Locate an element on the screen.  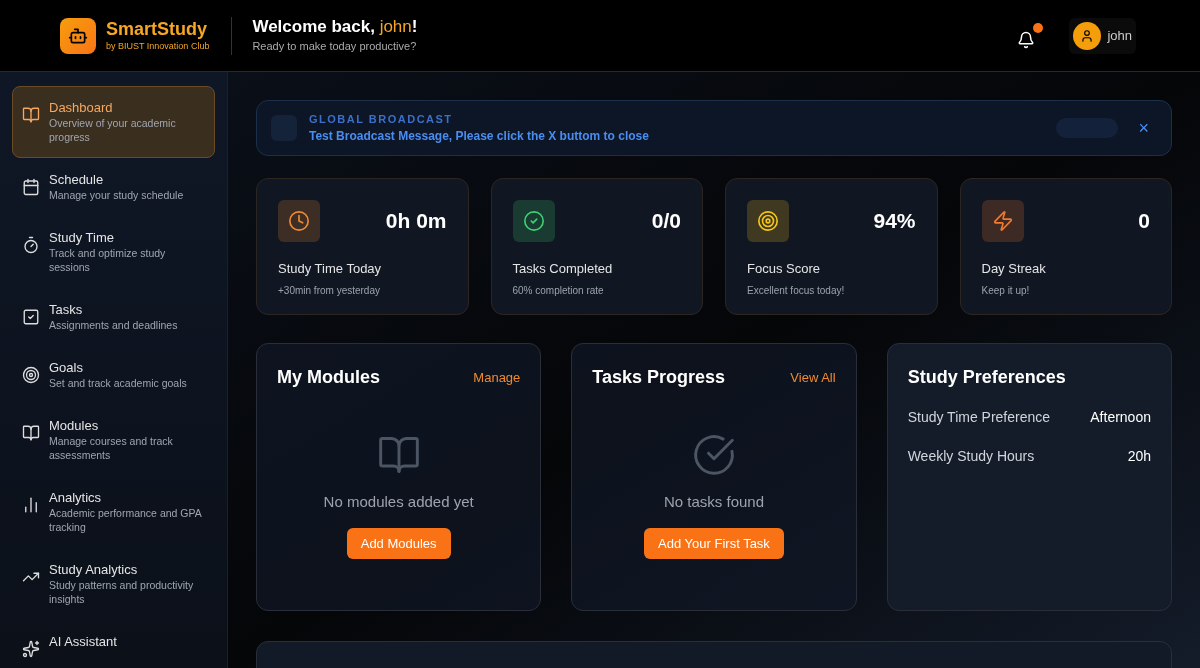
stat-label: Day Streak is located at coordinates (1014, 269).